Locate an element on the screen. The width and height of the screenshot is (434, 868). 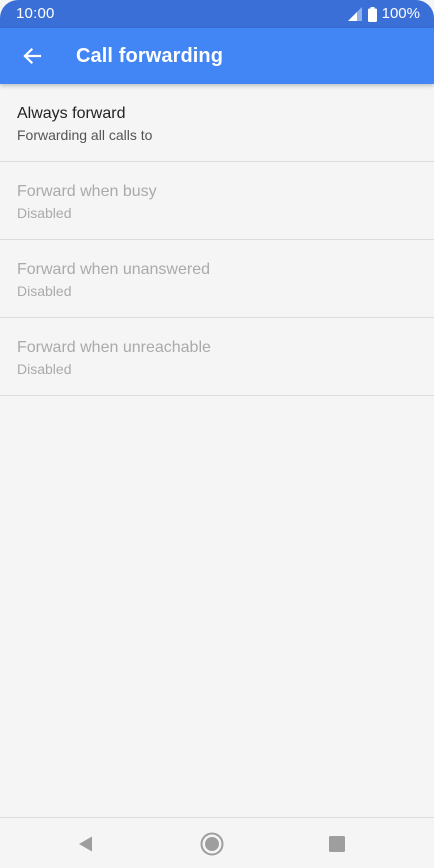
option-title: Always forward is located at coordinates (71, 113).